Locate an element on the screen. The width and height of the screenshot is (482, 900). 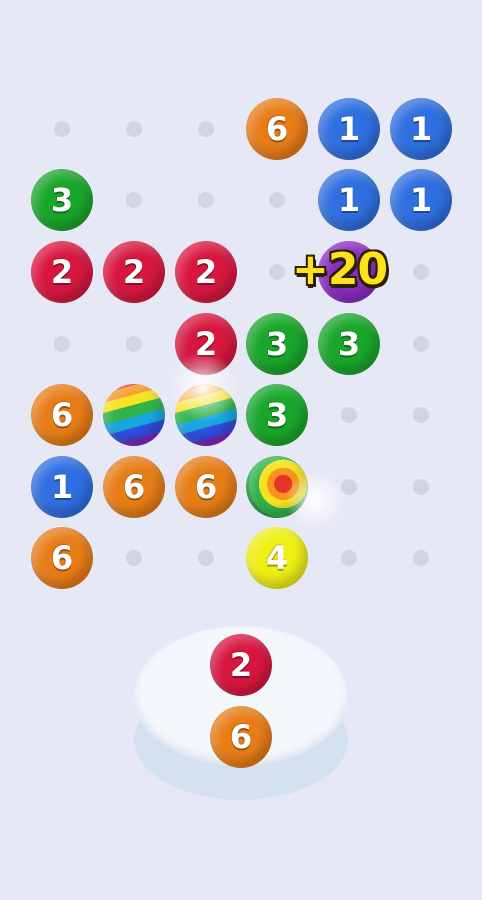
ball-yellow: 4 is located at coordinates (277, 558).